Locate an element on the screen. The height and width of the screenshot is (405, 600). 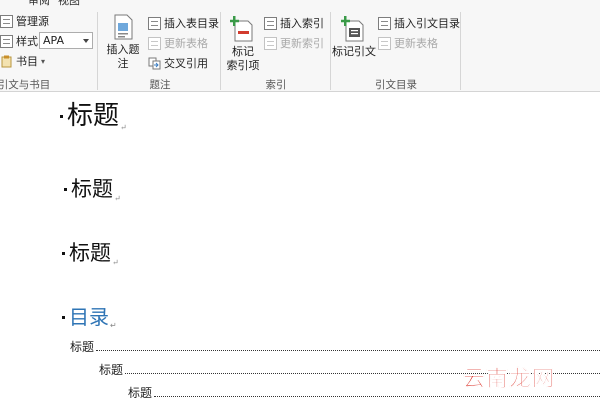
insert-toa-icon is located at coordinates (384, 23).